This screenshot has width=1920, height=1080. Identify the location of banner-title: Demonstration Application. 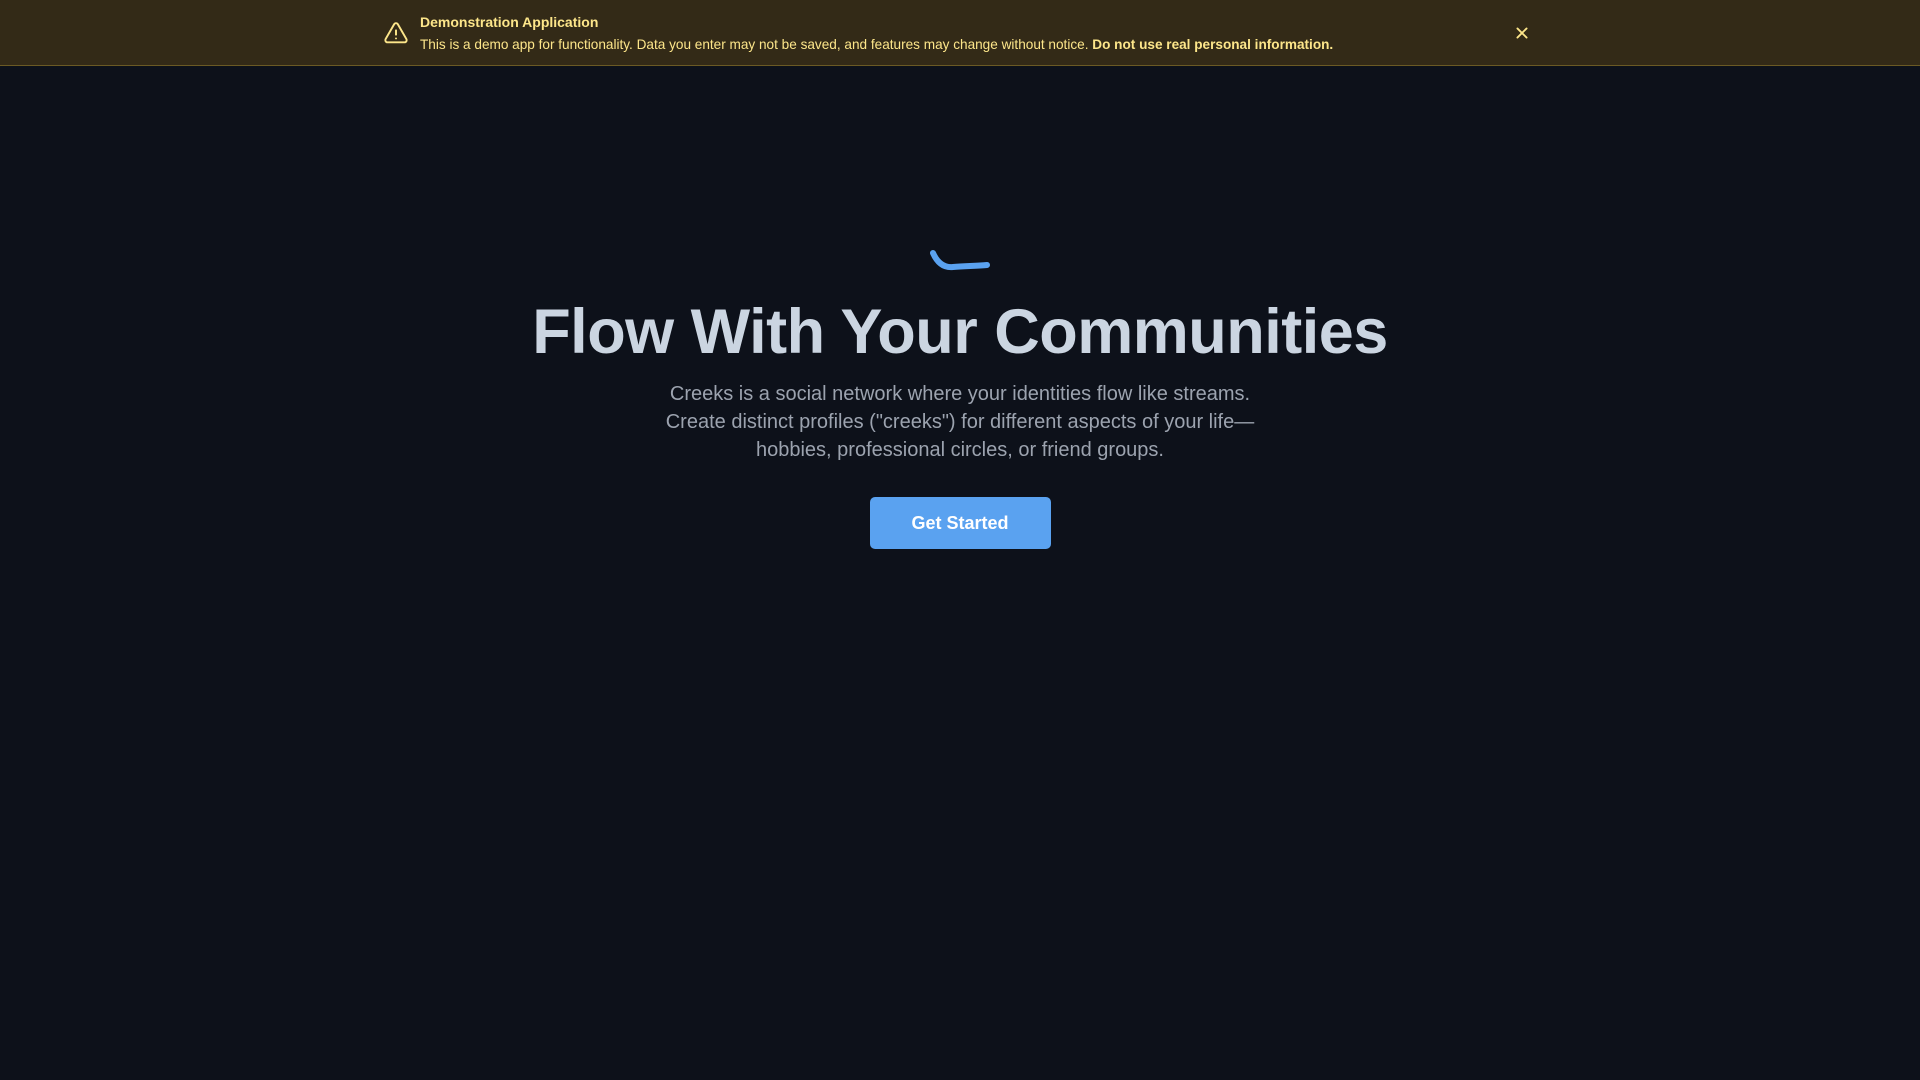
(509, 22).